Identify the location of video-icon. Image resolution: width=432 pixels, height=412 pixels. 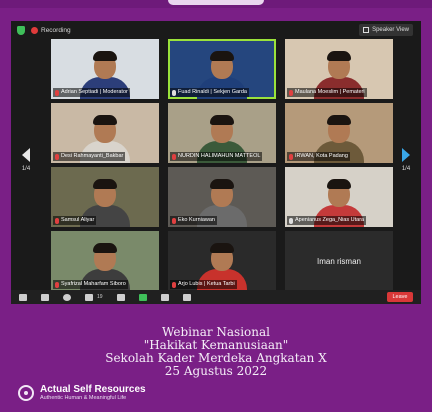
(45, 297).